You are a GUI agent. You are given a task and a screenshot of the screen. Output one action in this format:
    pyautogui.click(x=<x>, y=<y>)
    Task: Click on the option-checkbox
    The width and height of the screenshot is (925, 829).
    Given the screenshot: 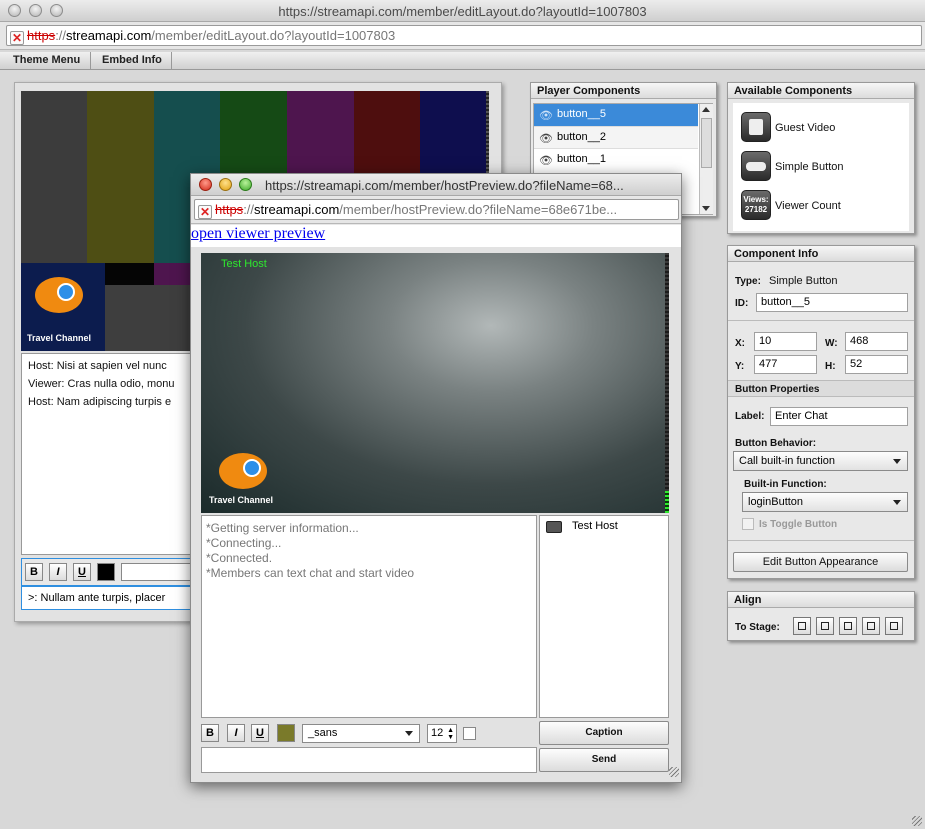 What is the action you would take?
    pyautogui.click(x=469, y=733)
    